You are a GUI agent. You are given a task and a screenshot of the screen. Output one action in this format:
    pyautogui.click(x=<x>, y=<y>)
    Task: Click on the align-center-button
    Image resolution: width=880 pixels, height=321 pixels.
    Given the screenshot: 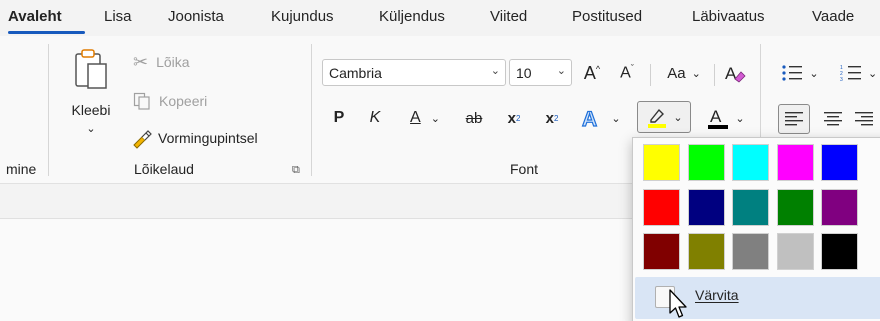 What is the action you would take?
    pyautogui.click(x=833, y=119)
    